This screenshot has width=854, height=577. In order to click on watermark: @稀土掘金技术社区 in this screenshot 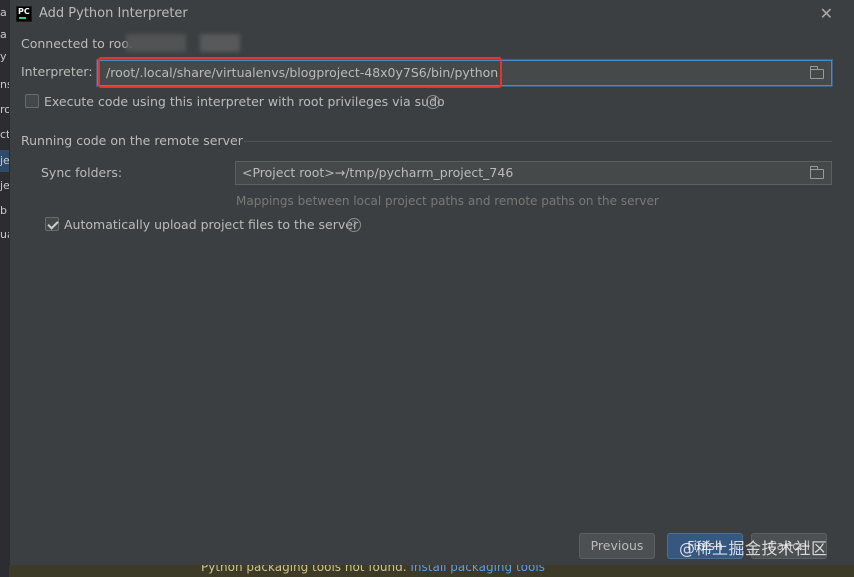, I will do `click(753, 548)`.